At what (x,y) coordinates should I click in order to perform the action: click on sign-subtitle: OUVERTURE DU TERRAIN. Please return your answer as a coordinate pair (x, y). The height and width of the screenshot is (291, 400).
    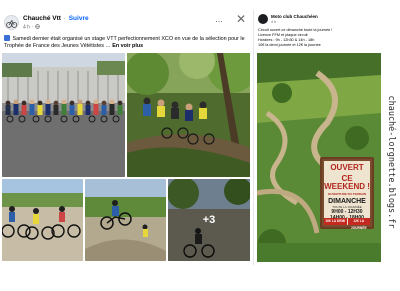
    Looking at the image, I should click on (347, 194).